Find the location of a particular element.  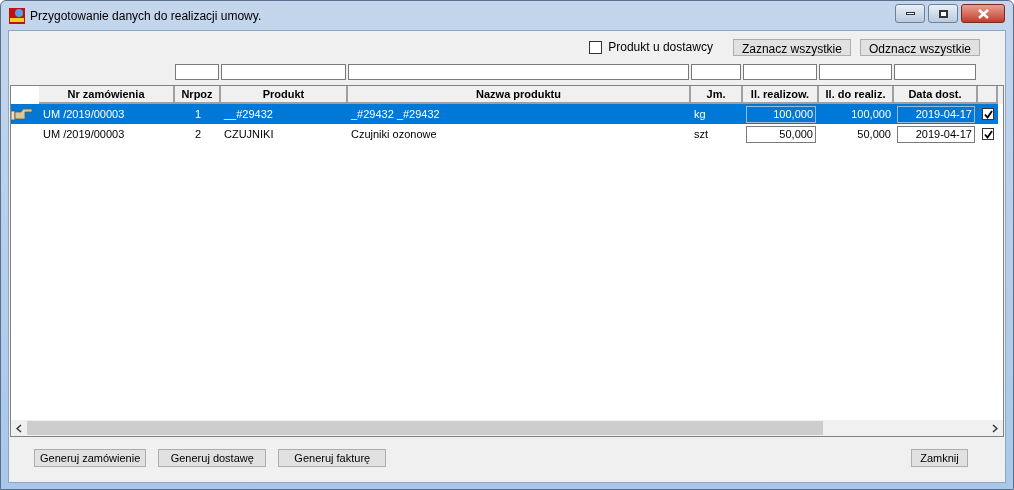

close-icon is located at coordinates (983, 13).